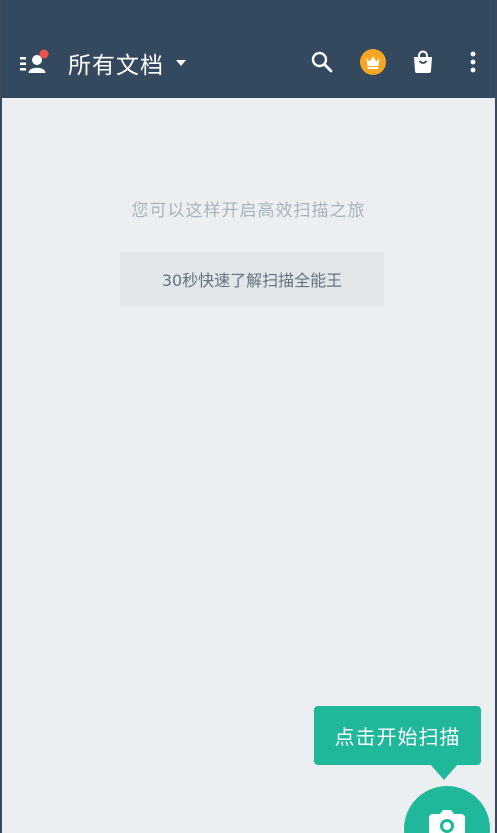 This screenshot has height=833, width=497. Describe the element at coordinates (447, 821) in the screenshot. I see `camera-icon` at that location.